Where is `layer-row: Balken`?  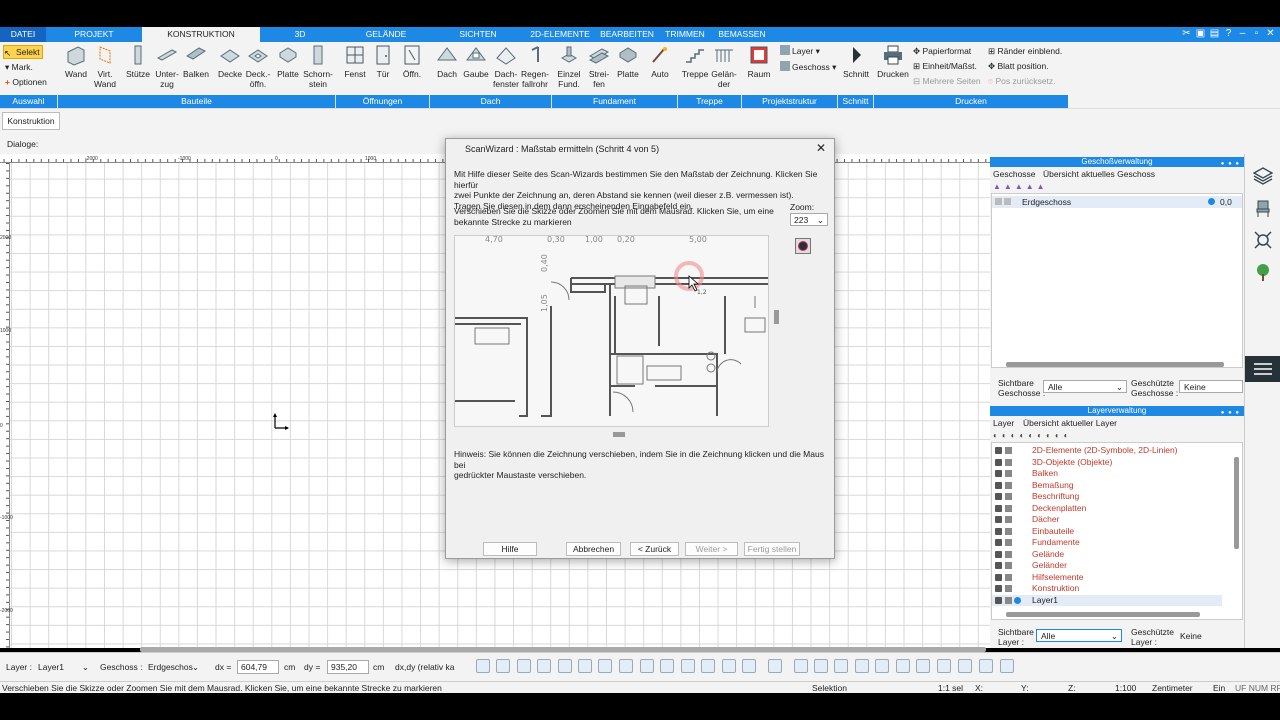
layer-row: Balken is located at coordinates (1107, 474).